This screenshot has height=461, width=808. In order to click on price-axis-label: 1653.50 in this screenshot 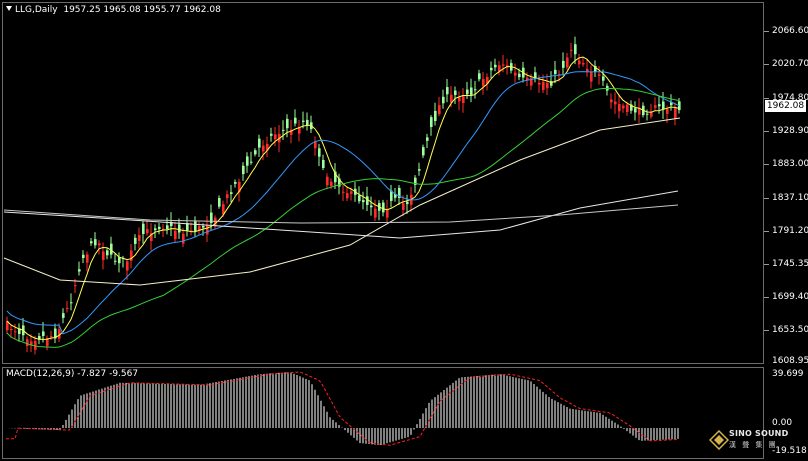, I will do `click(790, 330)`.